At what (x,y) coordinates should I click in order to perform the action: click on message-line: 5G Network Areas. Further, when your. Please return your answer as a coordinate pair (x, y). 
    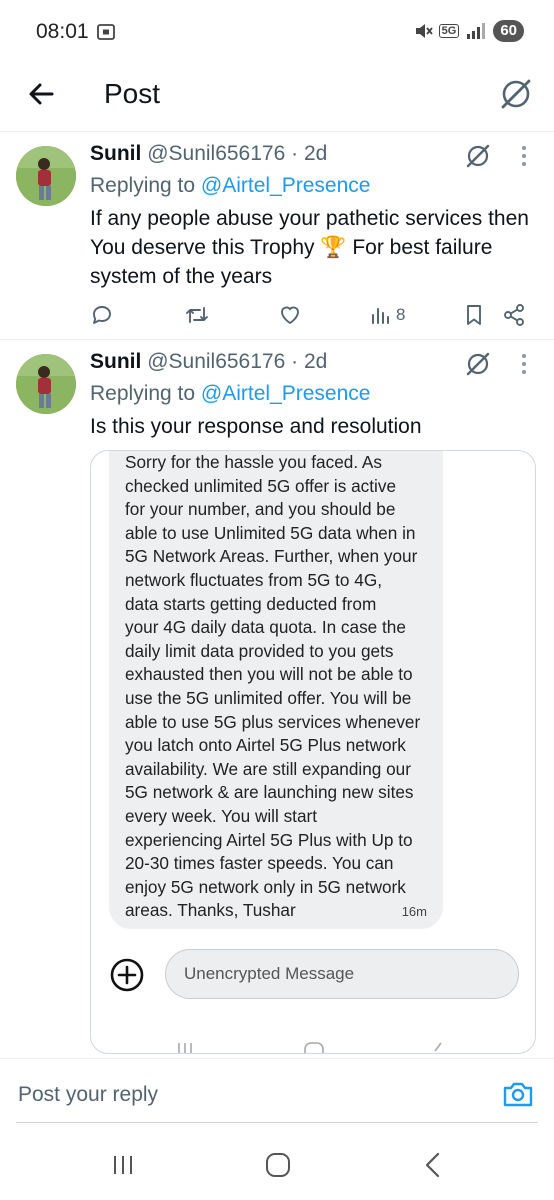
    Looking at the image, I should click on (271, 556).